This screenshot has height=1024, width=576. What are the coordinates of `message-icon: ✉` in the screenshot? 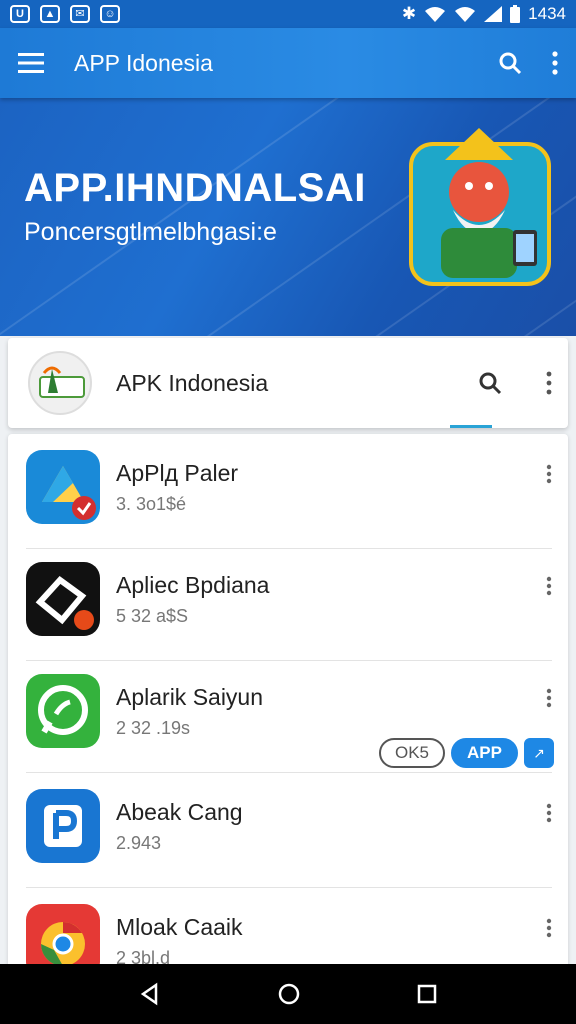 It's located at (80, 14).